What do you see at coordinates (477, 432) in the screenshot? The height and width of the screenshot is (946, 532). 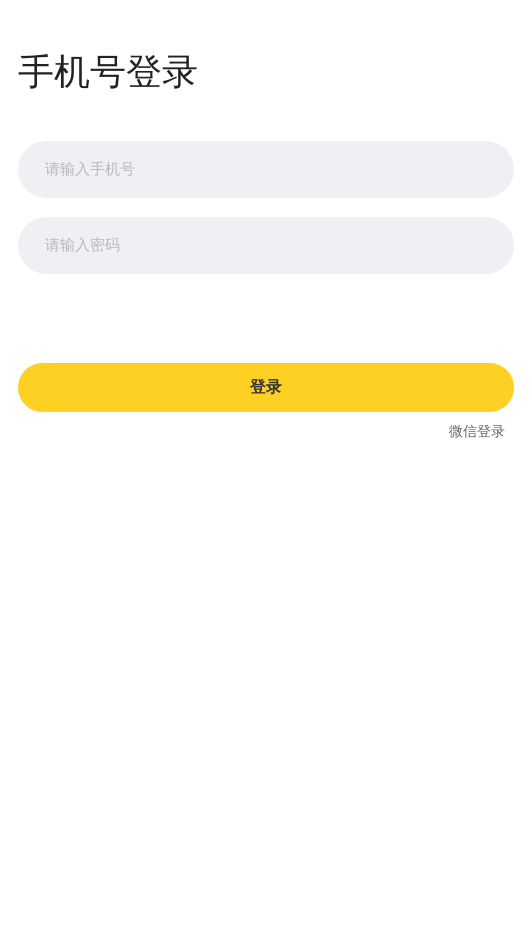 I see `wechat-login-link: 微信登录` at bounding box center [477, 432].